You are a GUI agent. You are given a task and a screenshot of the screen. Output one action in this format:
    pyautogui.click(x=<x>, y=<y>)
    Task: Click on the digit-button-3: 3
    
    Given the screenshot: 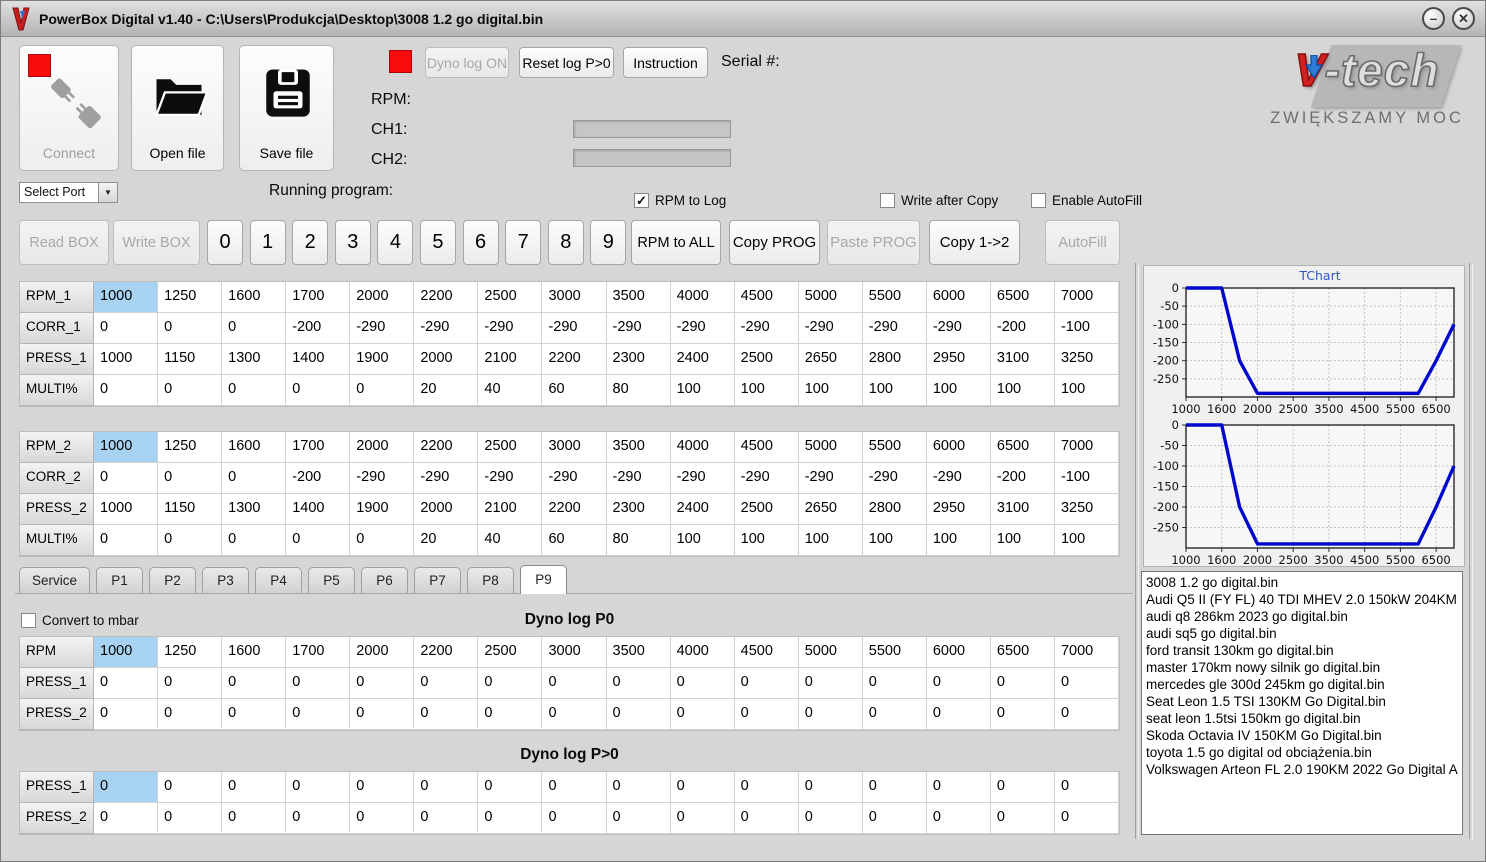 What is the action you would take?
    pyautogui.click(x=352, y=242)
    